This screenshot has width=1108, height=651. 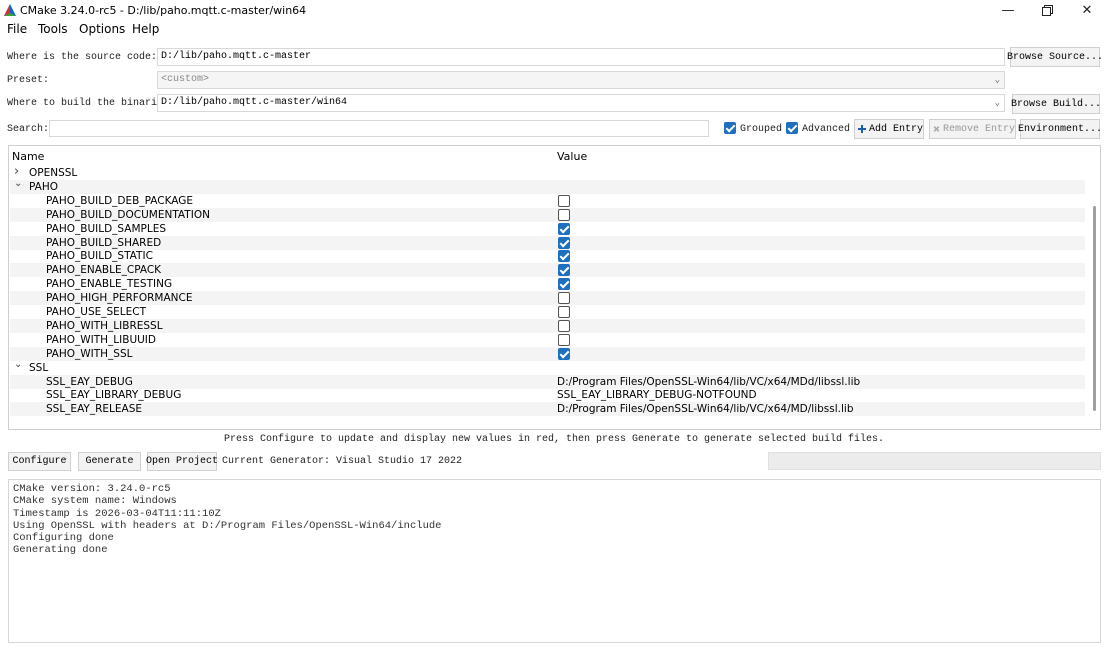 What do you see at coordinates (547, 201) in the screenshot?
I see `table-row: PAHO_BUILD_DEB_PACKAGE` at bounding box center [547, 201].